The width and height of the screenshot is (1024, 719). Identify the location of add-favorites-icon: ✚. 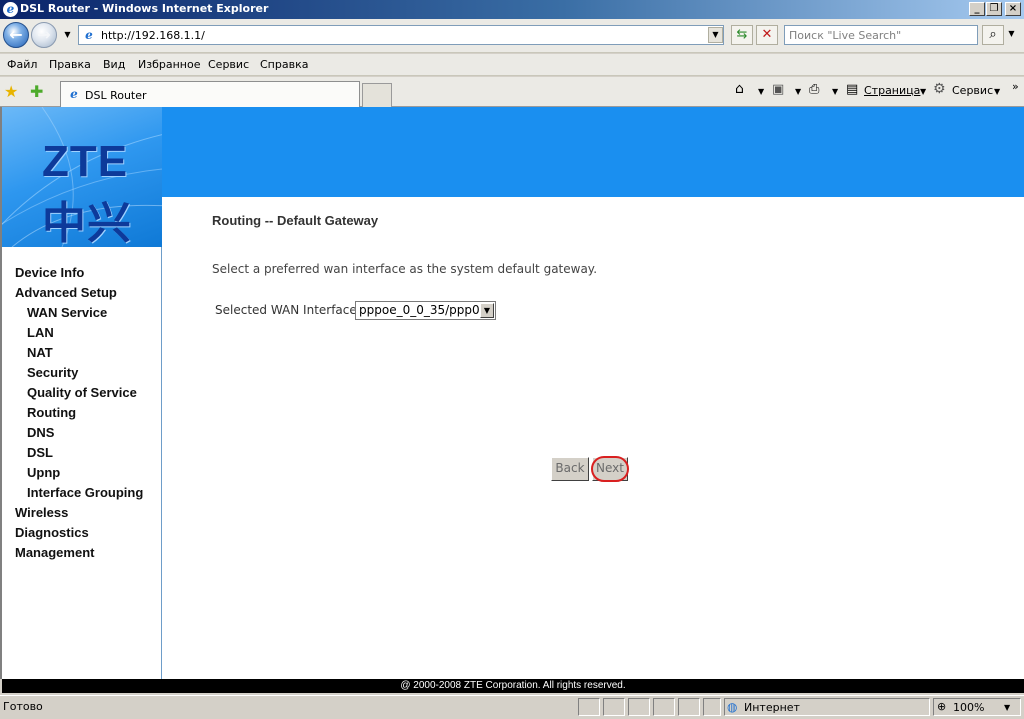
(36, 91).